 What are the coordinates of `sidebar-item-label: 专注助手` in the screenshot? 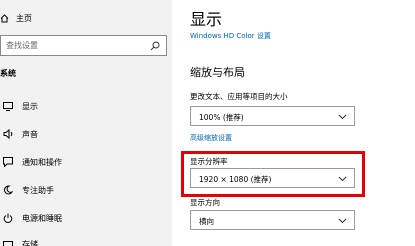 It's located at (38, 190).